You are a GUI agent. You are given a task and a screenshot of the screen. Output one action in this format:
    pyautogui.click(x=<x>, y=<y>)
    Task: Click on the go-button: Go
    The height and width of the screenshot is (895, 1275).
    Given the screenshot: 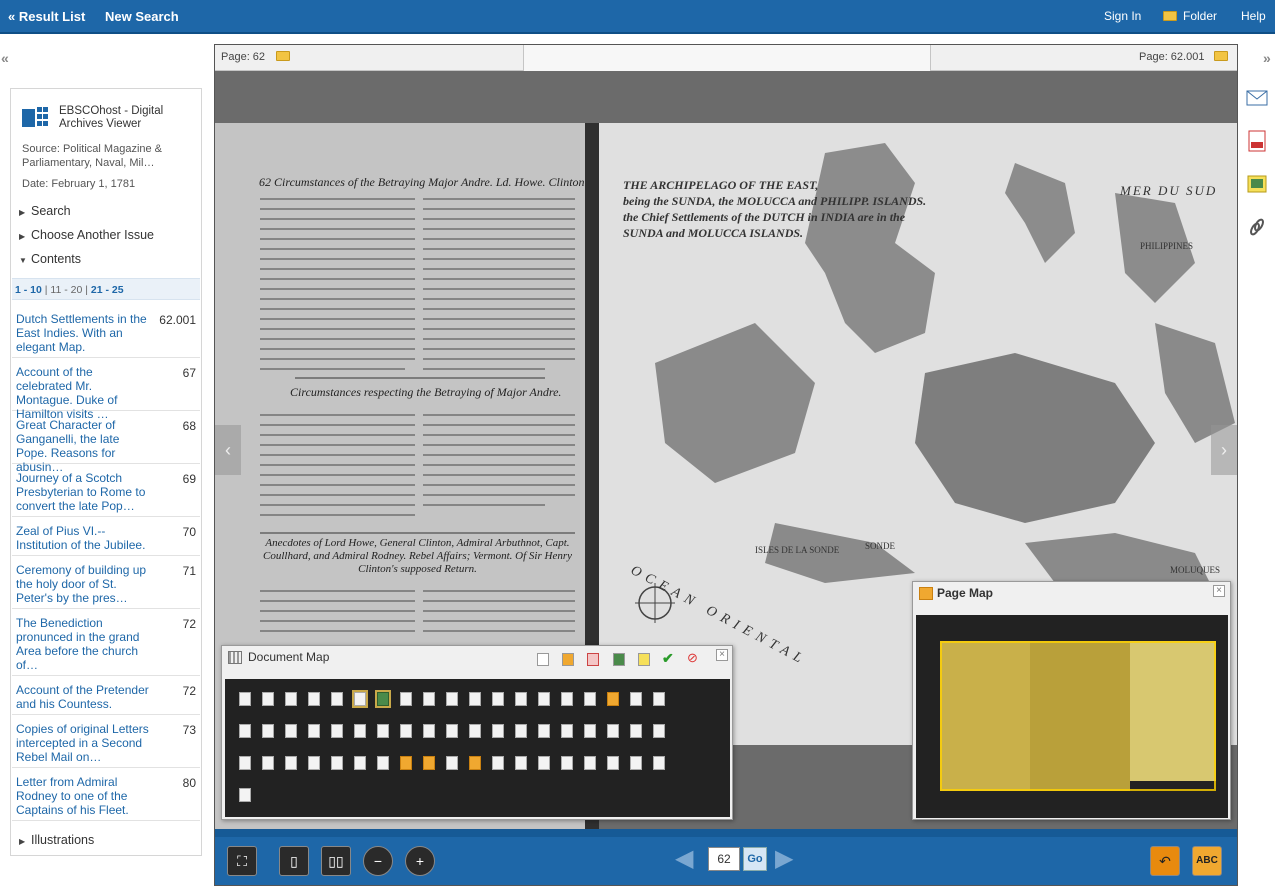 What is the action you would take?
    pyautogui.click(x=755, y=859)
    